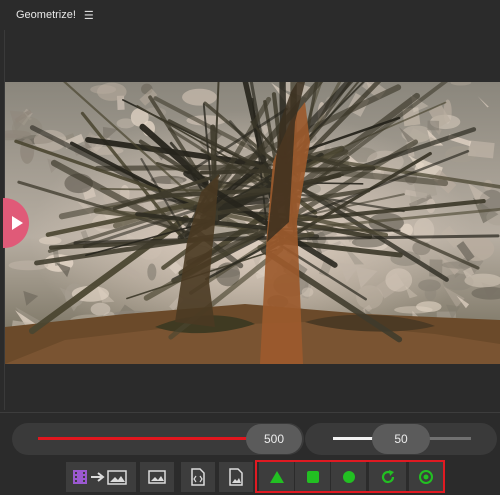 The image size is (500, 495). I want to click on refresh-icon, so click(387, 477).